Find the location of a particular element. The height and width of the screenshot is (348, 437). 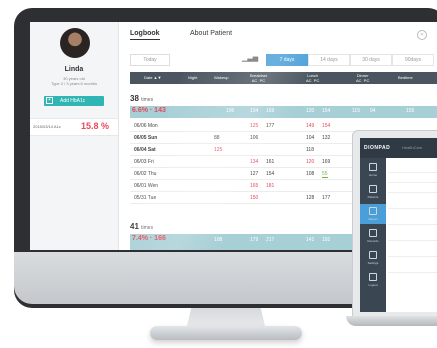

row-cell: 106 is located at coordinates (254, 138).